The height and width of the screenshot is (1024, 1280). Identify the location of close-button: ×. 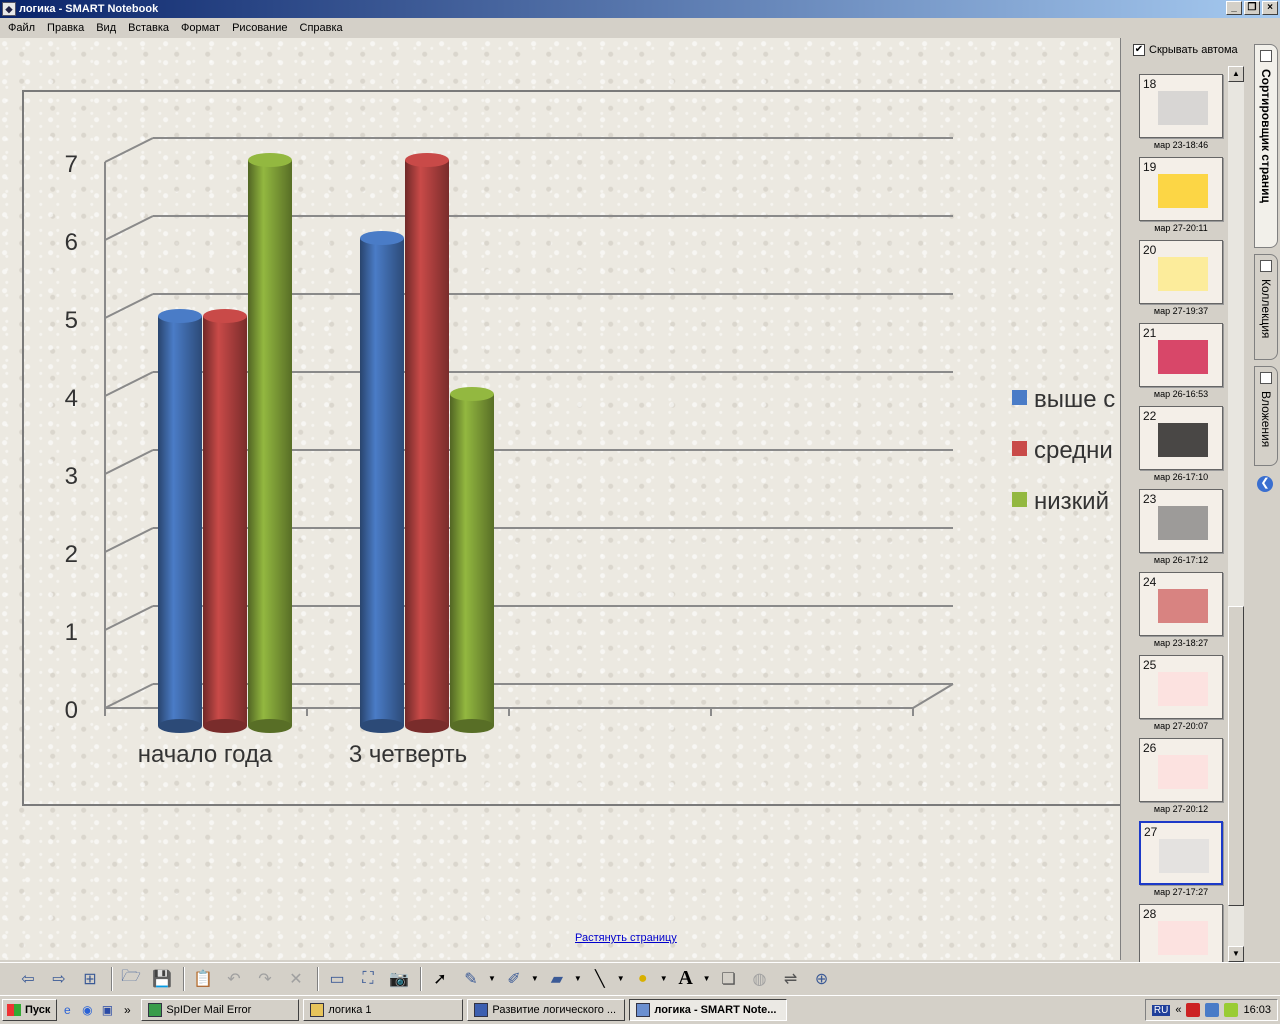
(1270, 8).